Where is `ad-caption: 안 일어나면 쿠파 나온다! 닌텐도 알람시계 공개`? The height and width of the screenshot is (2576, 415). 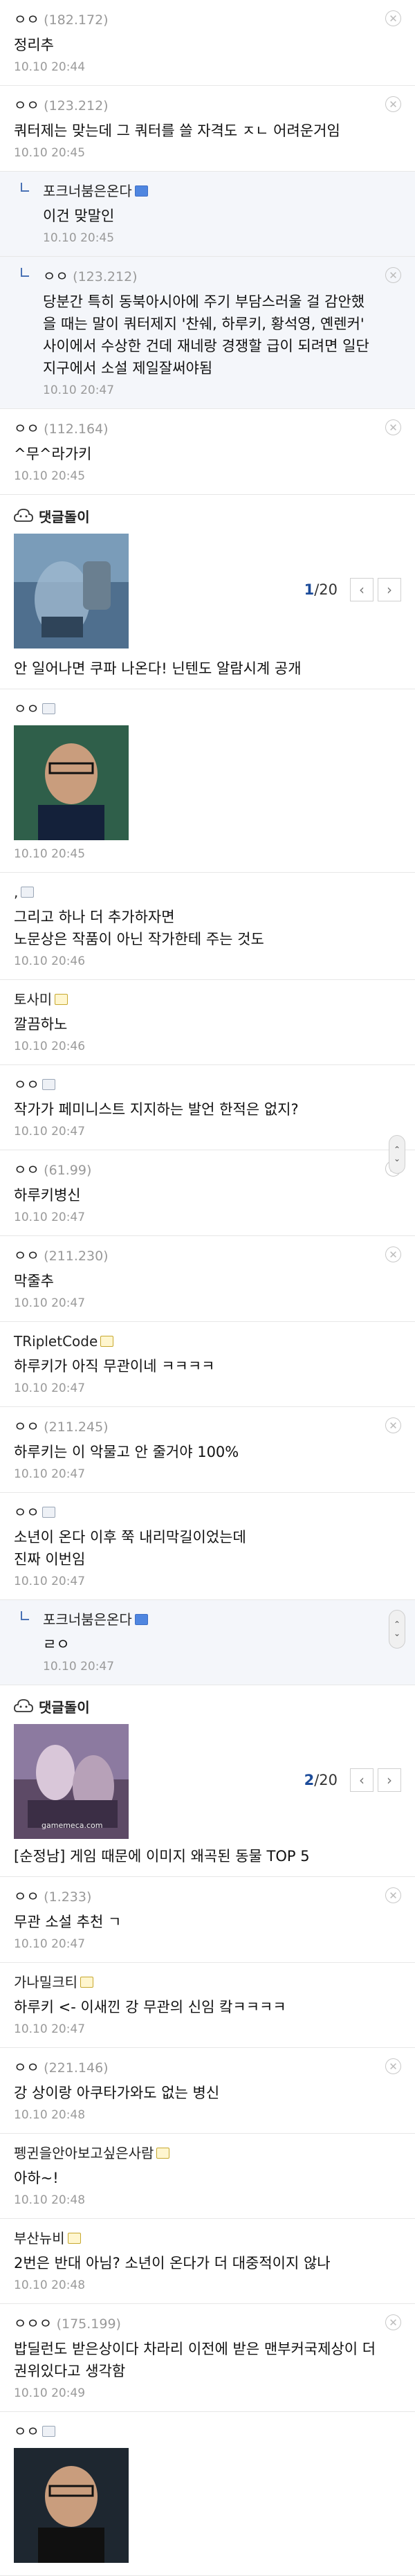
ad-caption: 안 일어나면 쿠파 나온다! 닌텐도 알람시계 공개 is located at coordinates (207, 668).